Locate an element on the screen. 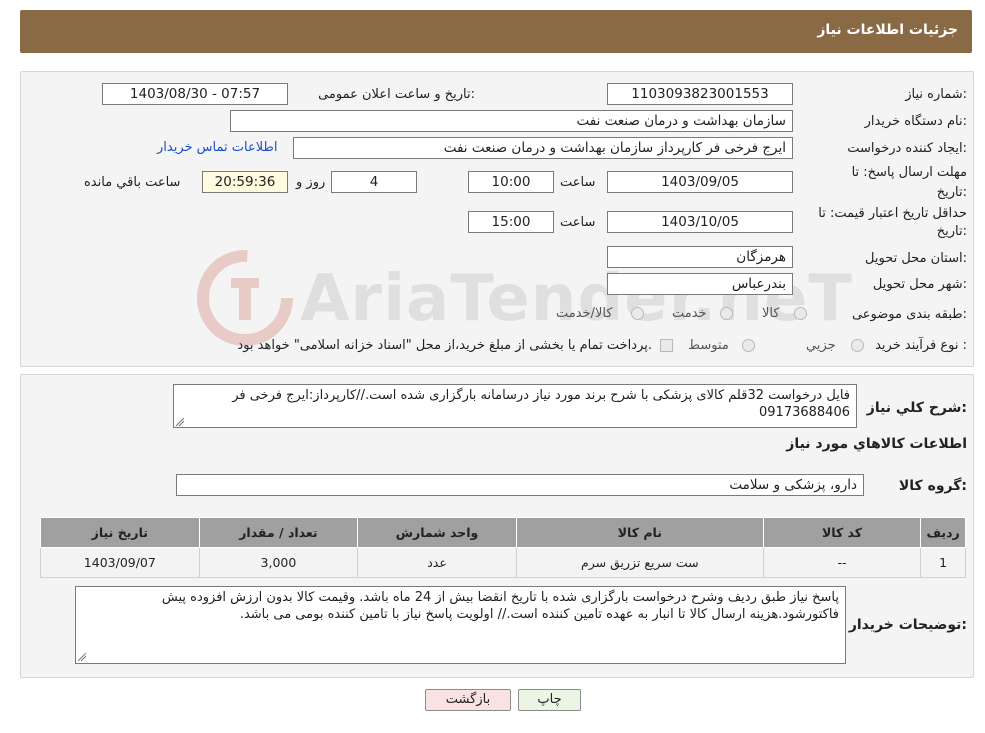 The width and height of the screenshot is (985, 733). announce-label: تاریخ و ساعت اعلان عمومی: is located at coordinates (396, 94).